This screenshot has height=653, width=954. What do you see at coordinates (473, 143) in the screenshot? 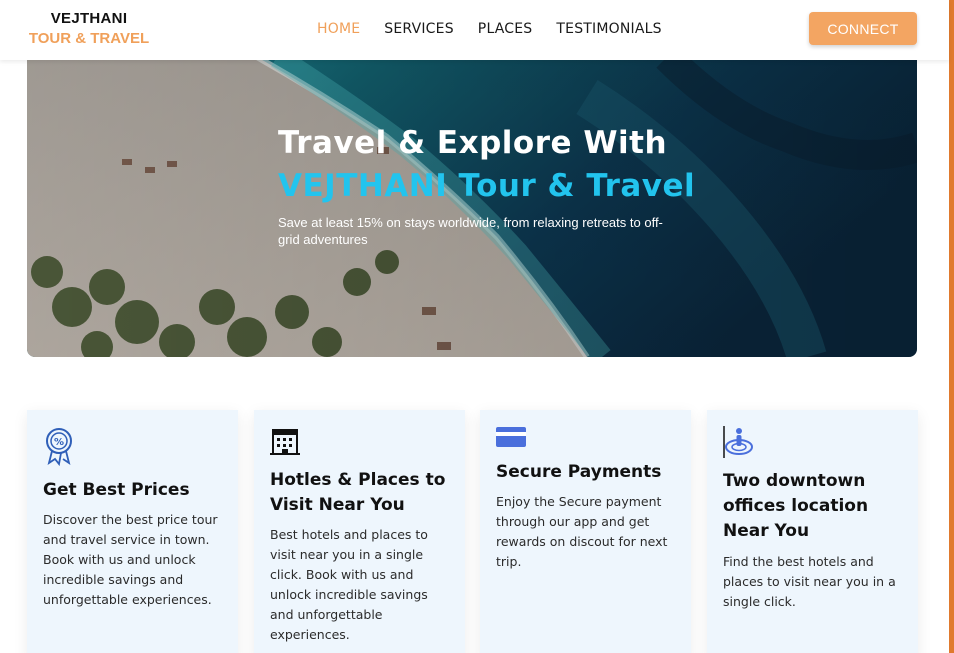
I see `hero-title: Travel & Explore With` at bounding box center [473, 143].